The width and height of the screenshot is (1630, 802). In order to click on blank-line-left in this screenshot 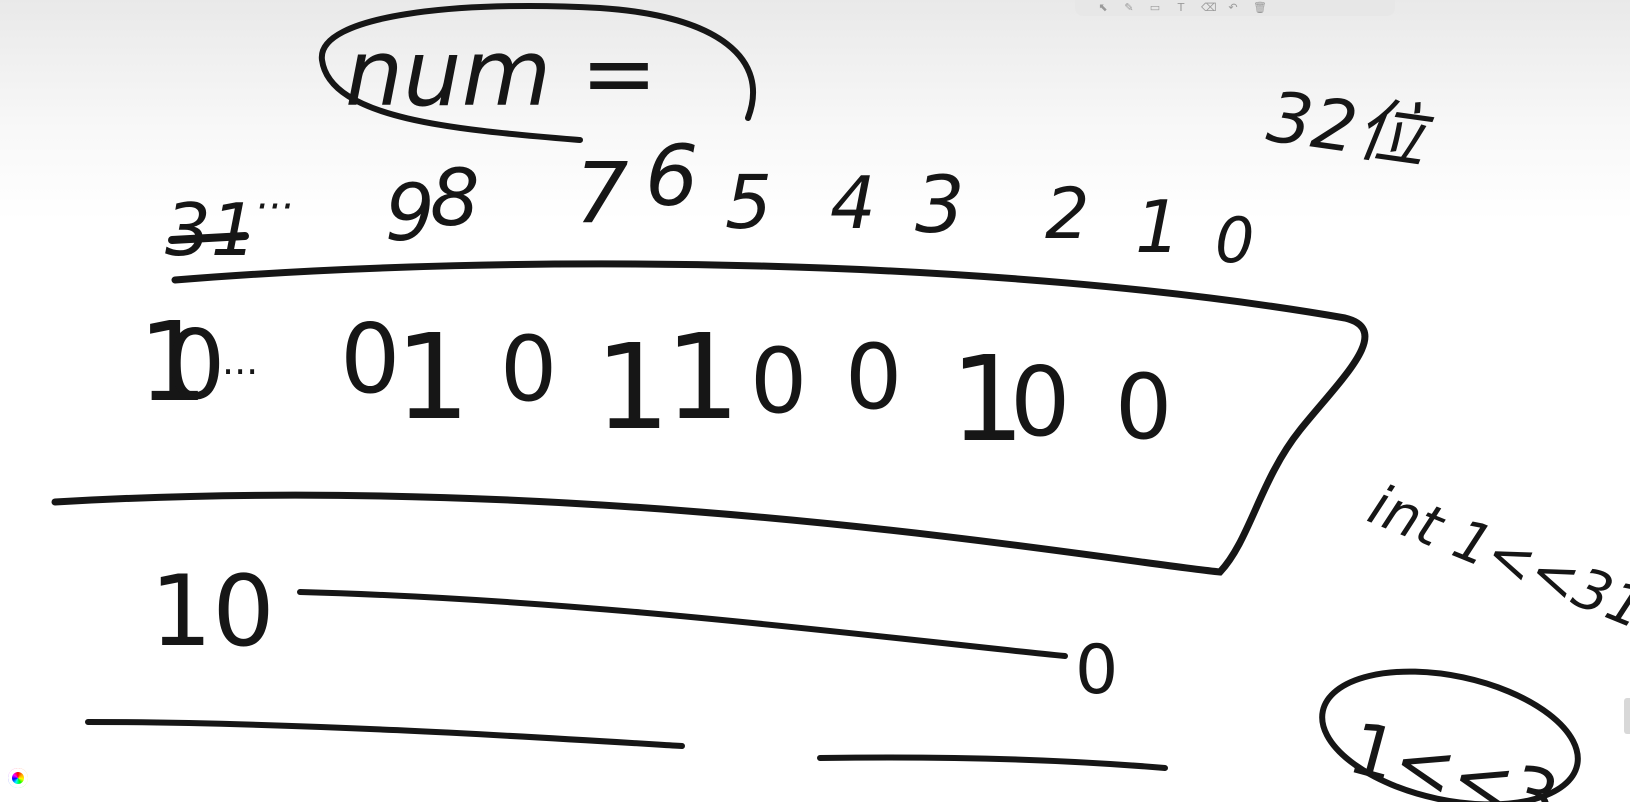, I will do `click(385, 734)`.